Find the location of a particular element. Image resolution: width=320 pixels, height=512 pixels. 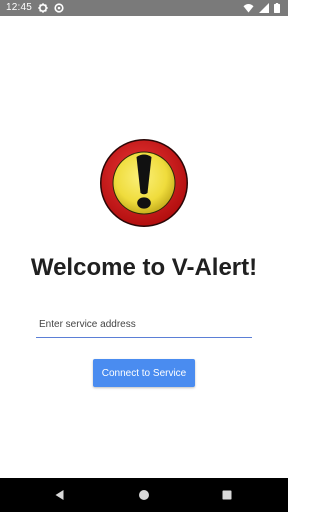

status-right-icons is located at coordinates (261, 8).